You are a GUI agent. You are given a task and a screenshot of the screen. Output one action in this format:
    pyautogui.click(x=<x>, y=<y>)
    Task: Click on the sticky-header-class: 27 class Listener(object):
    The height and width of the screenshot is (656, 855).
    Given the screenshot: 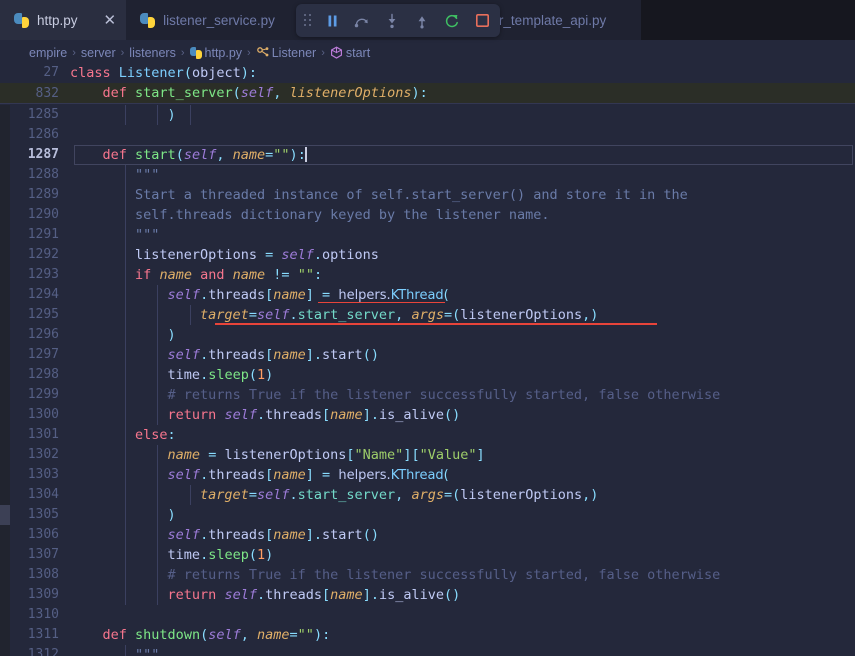 What is the action you would take?
    pyautogui.click(x=427, y=72)
    